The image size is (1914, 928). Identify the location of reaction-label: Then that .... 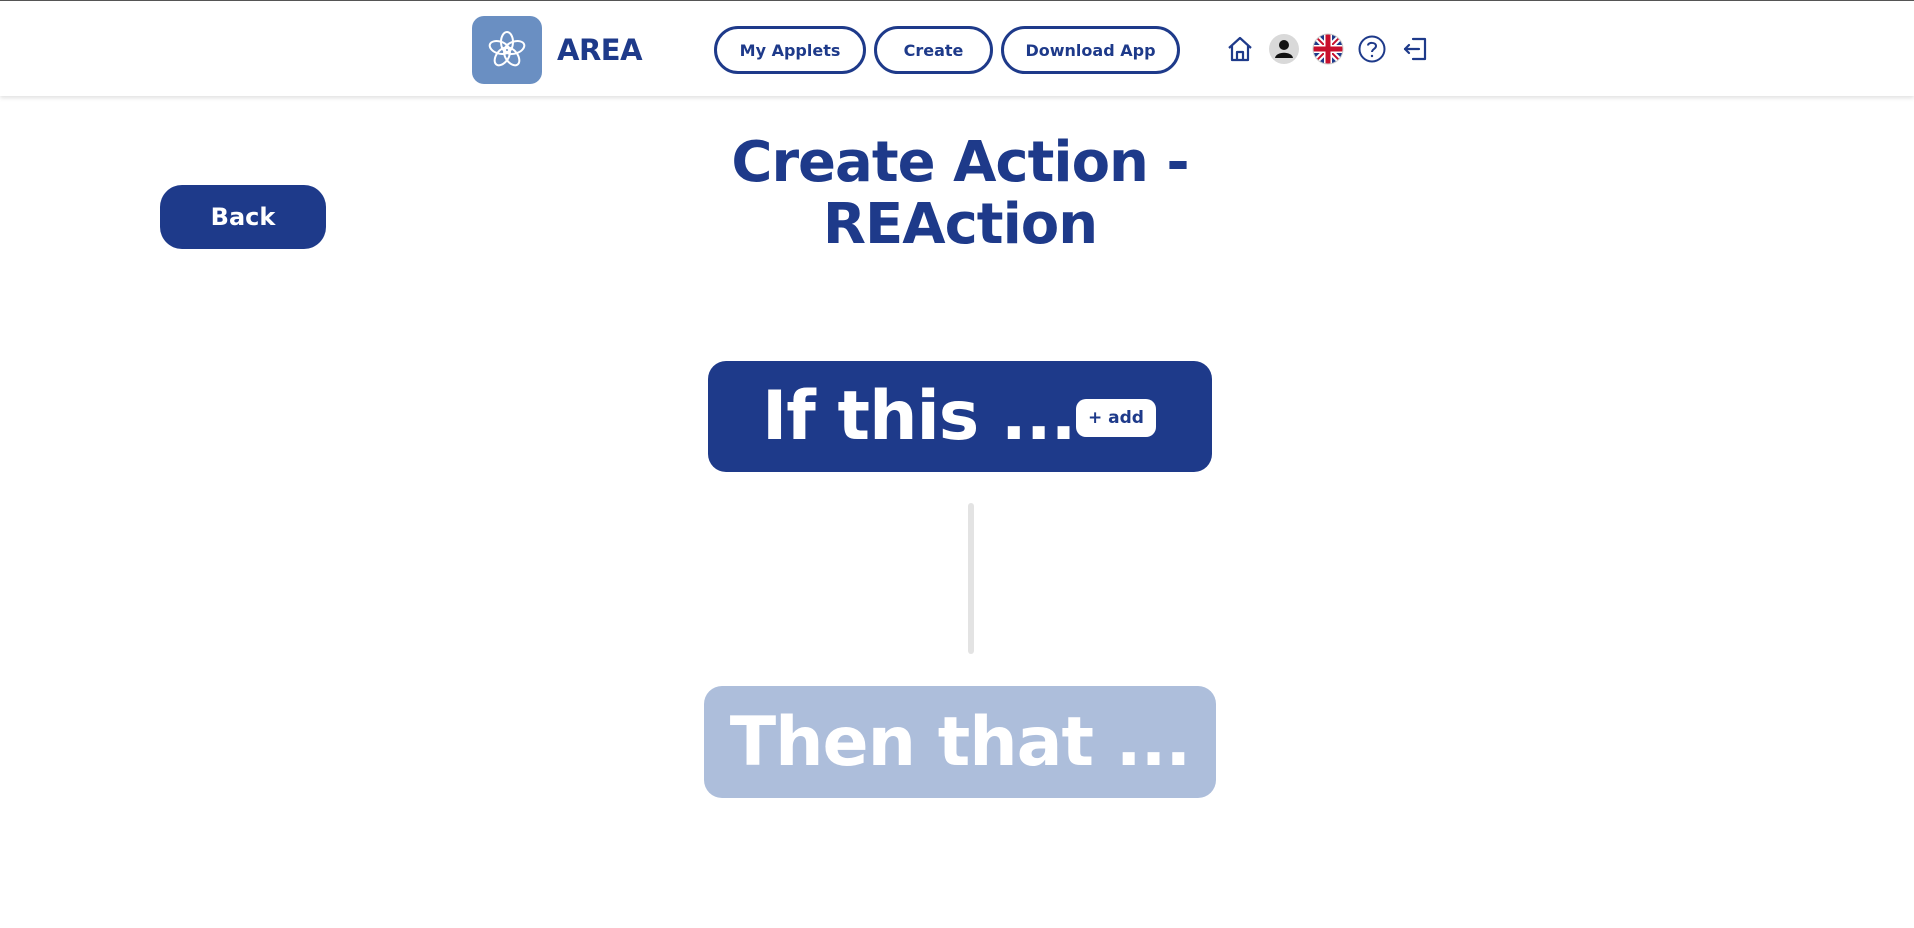
(960, 742).